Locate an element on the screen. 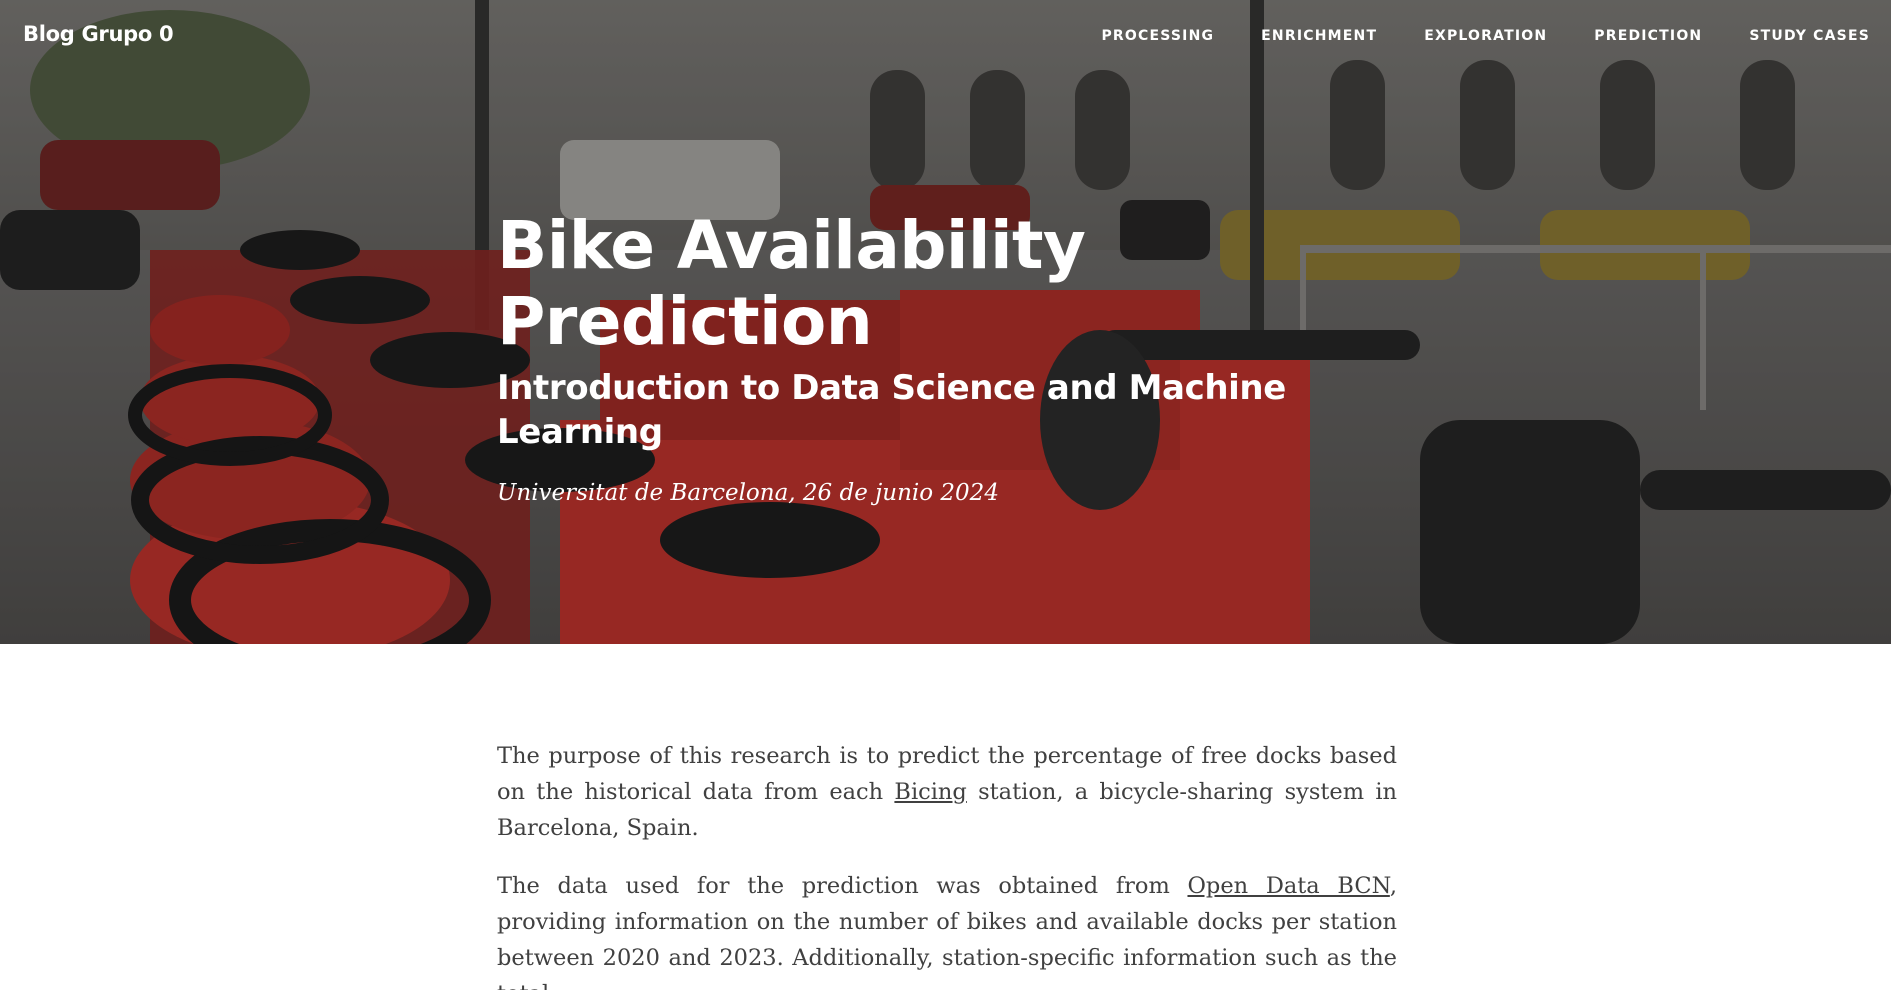  page-title: Bike Availability Prediction is located at coordinates (791, 283).